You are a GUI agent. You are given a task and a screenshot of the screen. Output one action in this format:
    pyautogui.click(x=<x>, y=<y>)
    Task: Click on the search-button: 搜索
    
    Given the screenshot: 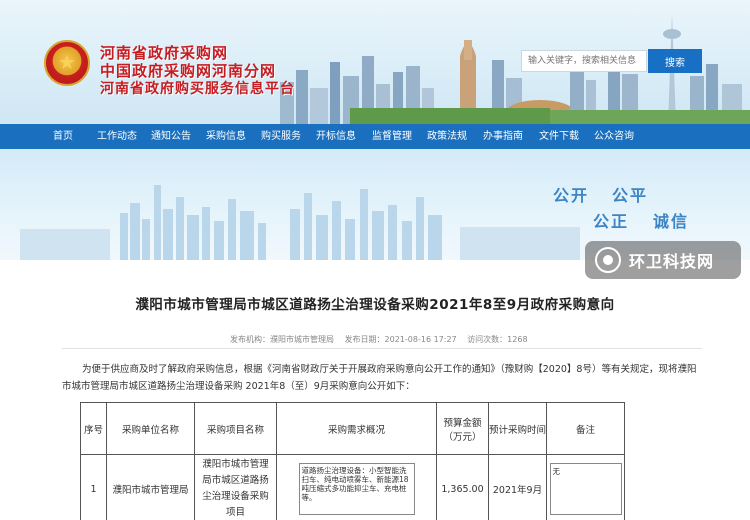 What is the action you would take?
    pyautogui.click(x=675, y=61)
    